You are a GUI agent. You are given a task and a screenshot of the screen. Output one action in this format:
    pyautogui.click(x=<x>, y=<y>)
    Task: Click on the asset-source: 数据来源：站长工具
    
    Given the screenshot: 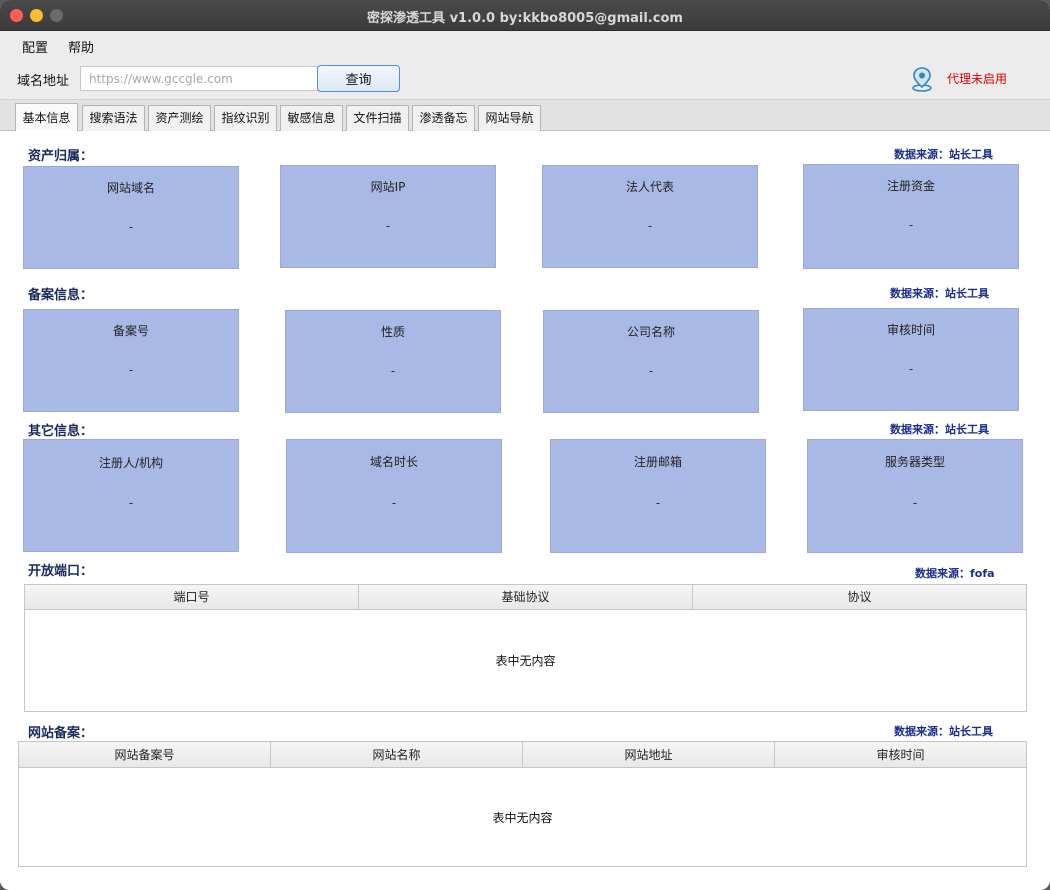 What is the action you would take?
    pyautogui.click(x=943, y=154)
    